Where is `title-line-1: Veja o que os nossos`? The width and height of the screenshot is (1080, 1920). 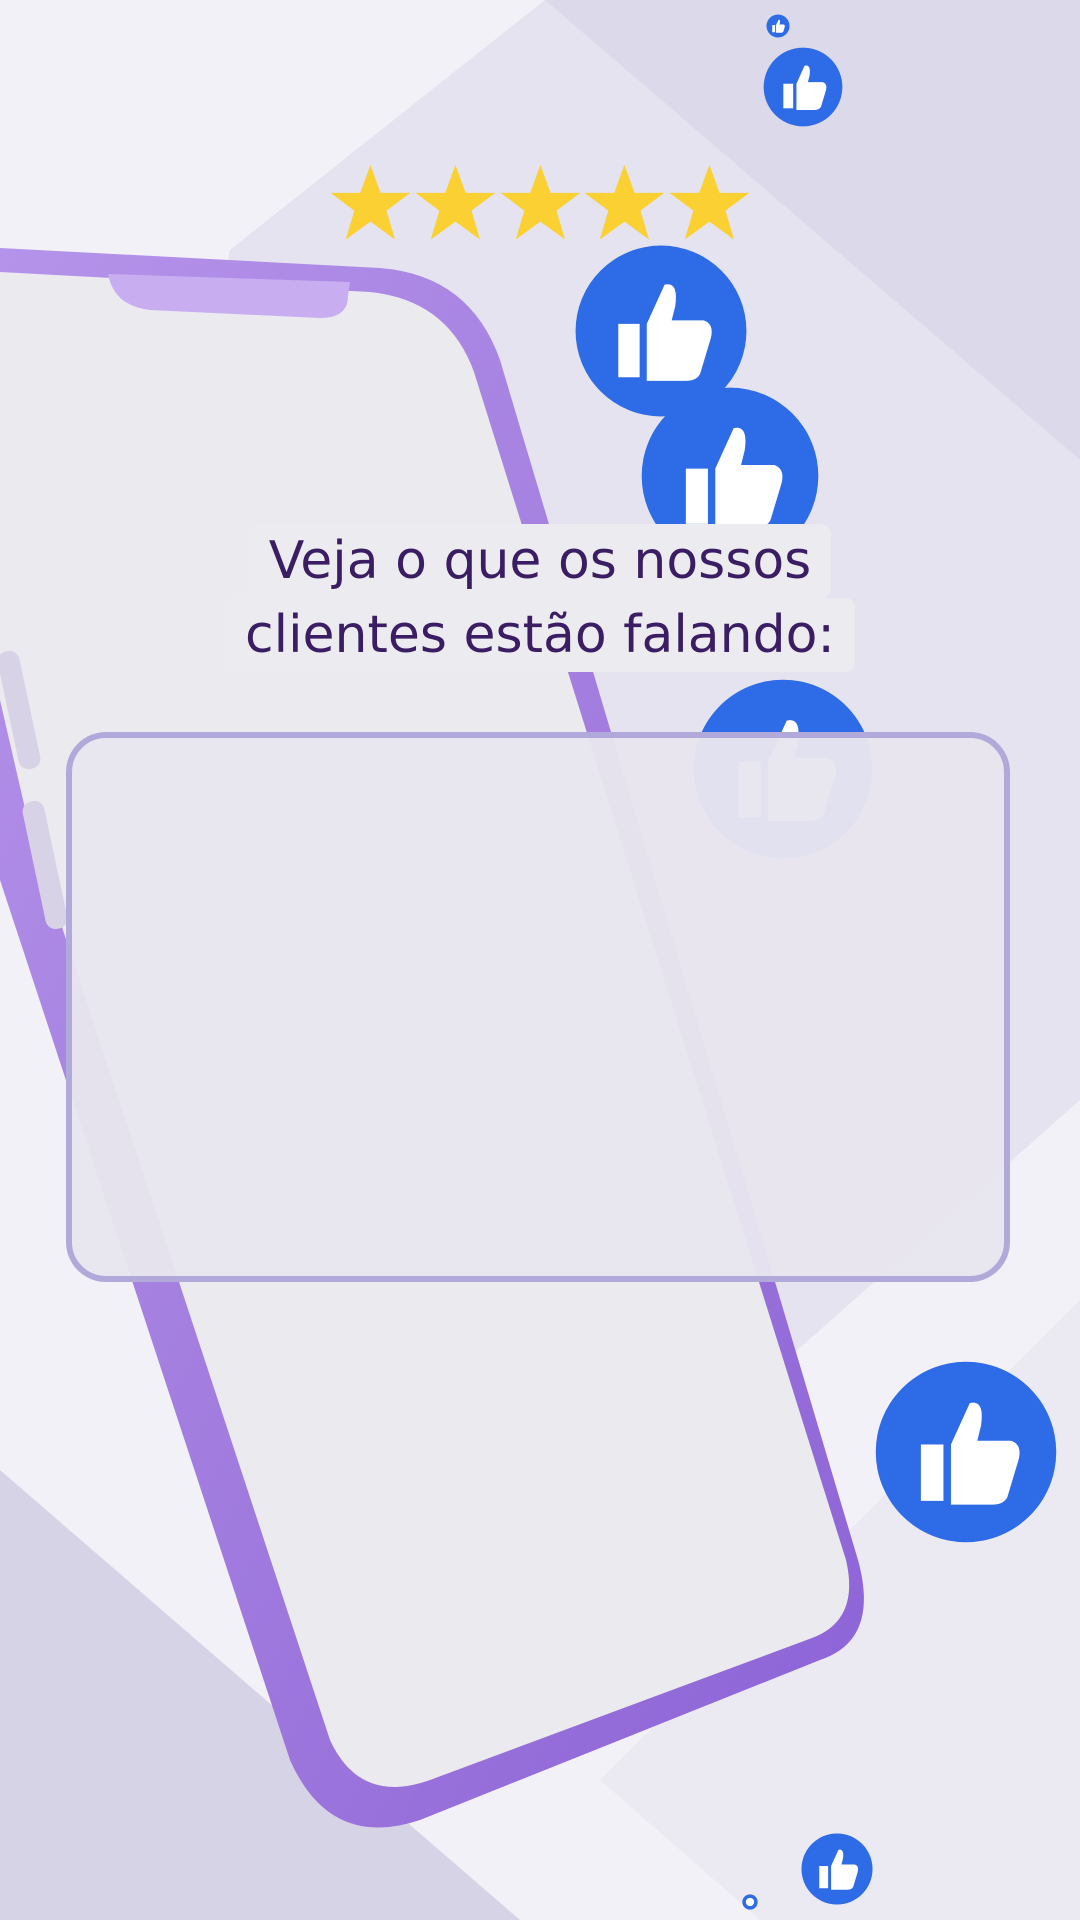
title-line-1: Veja o que os nossos is located at coordinates (540, 561).